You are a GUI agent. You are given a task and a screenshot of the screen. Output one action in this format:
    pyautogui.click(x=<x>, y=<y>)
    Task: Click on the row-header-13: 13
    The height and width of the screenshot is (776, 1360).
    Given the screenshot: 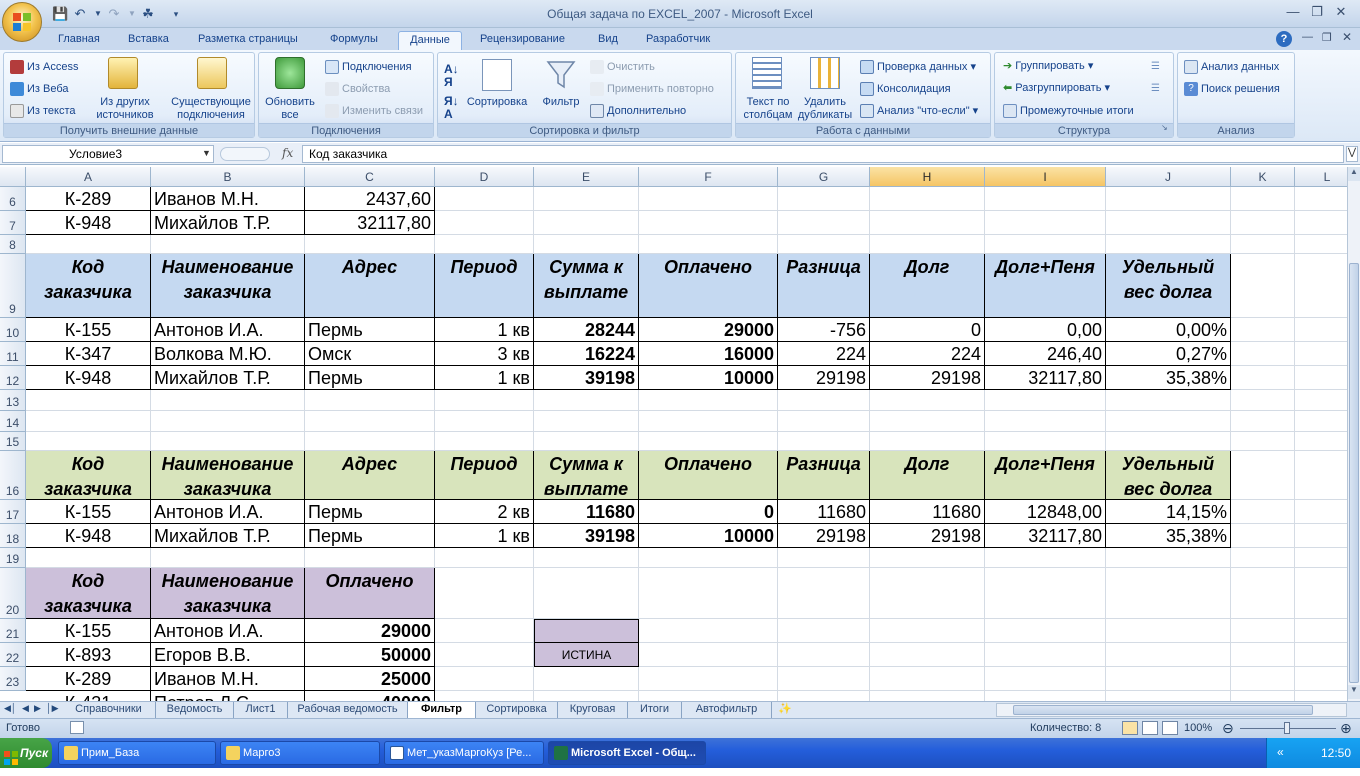 What is the action you would take?
    pyautogui.click(x=13, y=400)
    